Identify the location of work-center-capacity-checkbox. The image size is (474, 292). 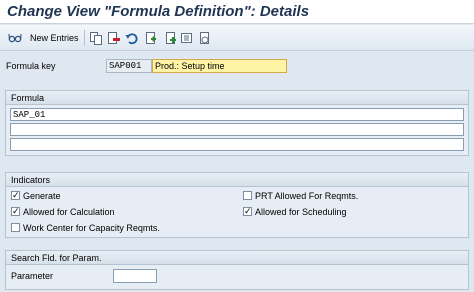
(15, 227).